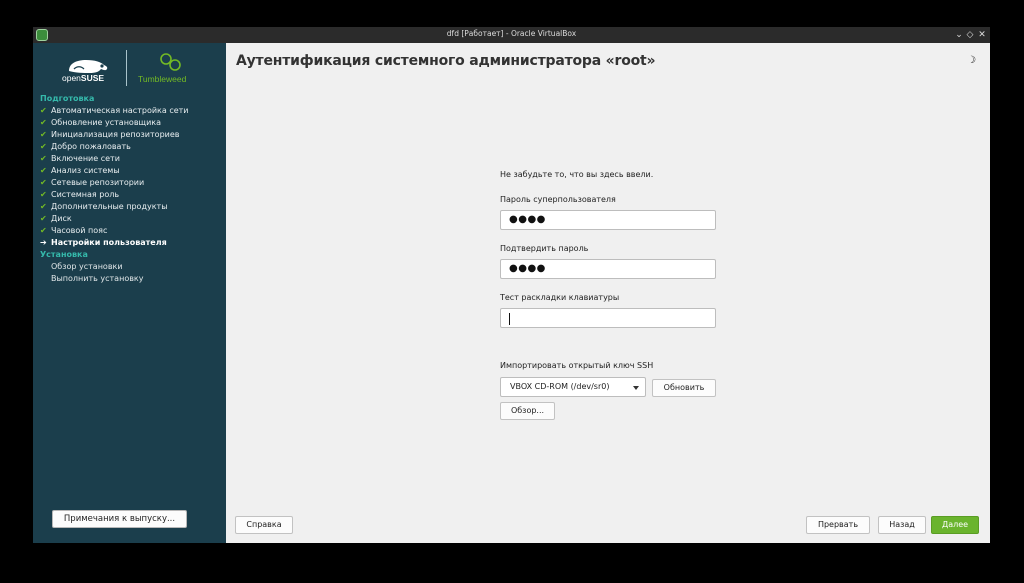  Describe the element at coordinates (970, 35) in the screenshot. I see `maximize-icon: ◇` at that location.